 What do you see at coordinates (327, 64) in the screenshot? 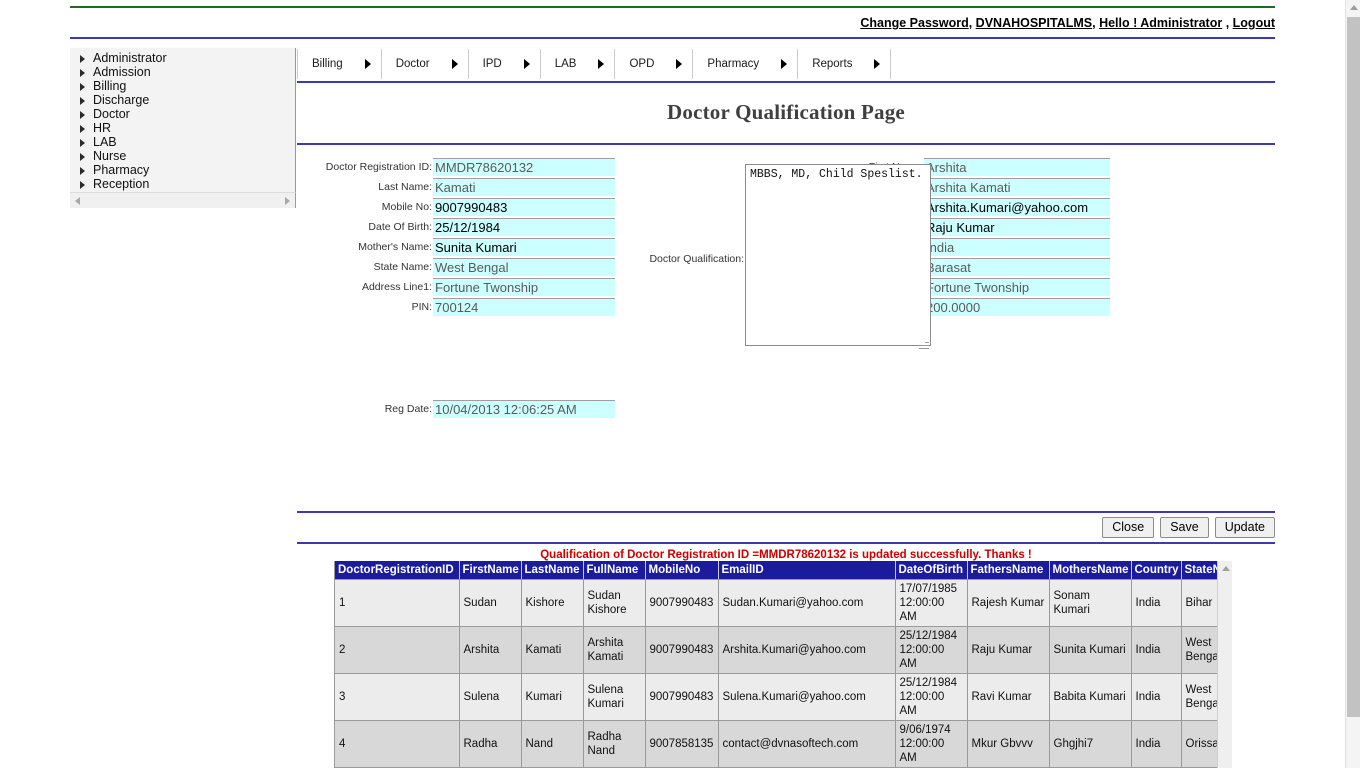
I see `menu-item-label: Billing` at bounding box center [327, 64].